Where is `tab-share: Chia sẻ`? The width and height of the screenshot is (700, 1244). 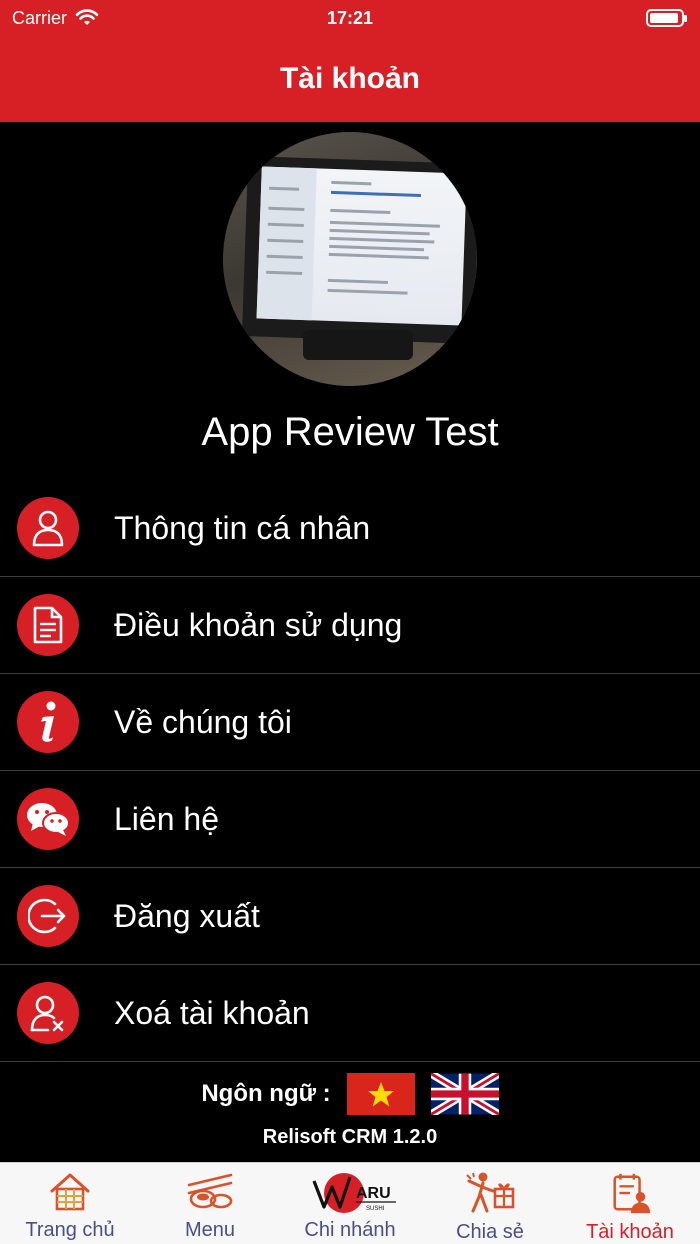
tab-share: Chia sẻ is located at coordinates (490, 1203).